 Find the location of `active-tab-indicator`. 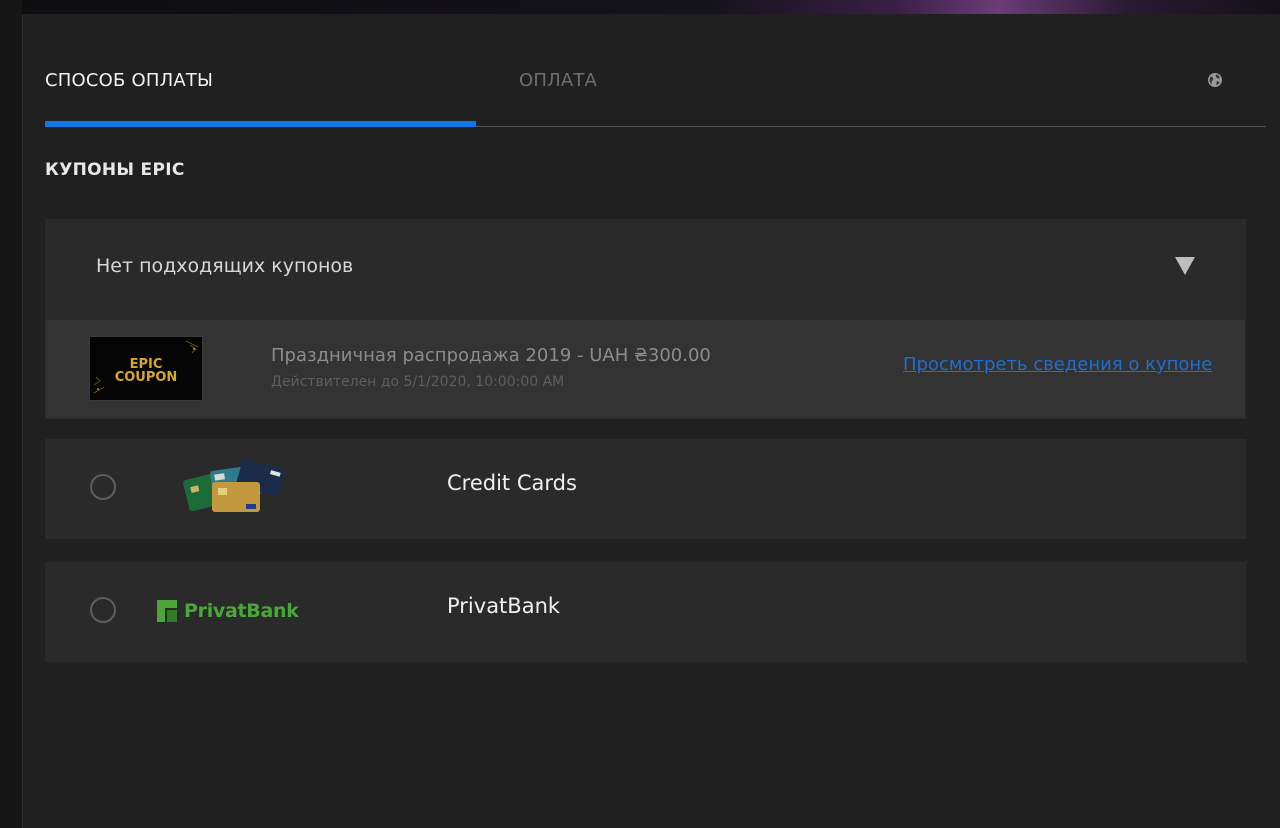

active-tab-indicator is located at coordinates (260, 124).